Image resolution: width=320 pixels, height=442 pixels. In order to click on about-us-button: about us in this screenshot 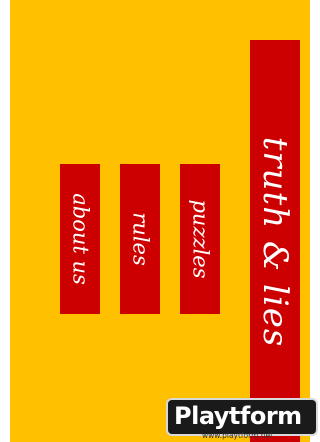, I will do `click(80, 239)`.